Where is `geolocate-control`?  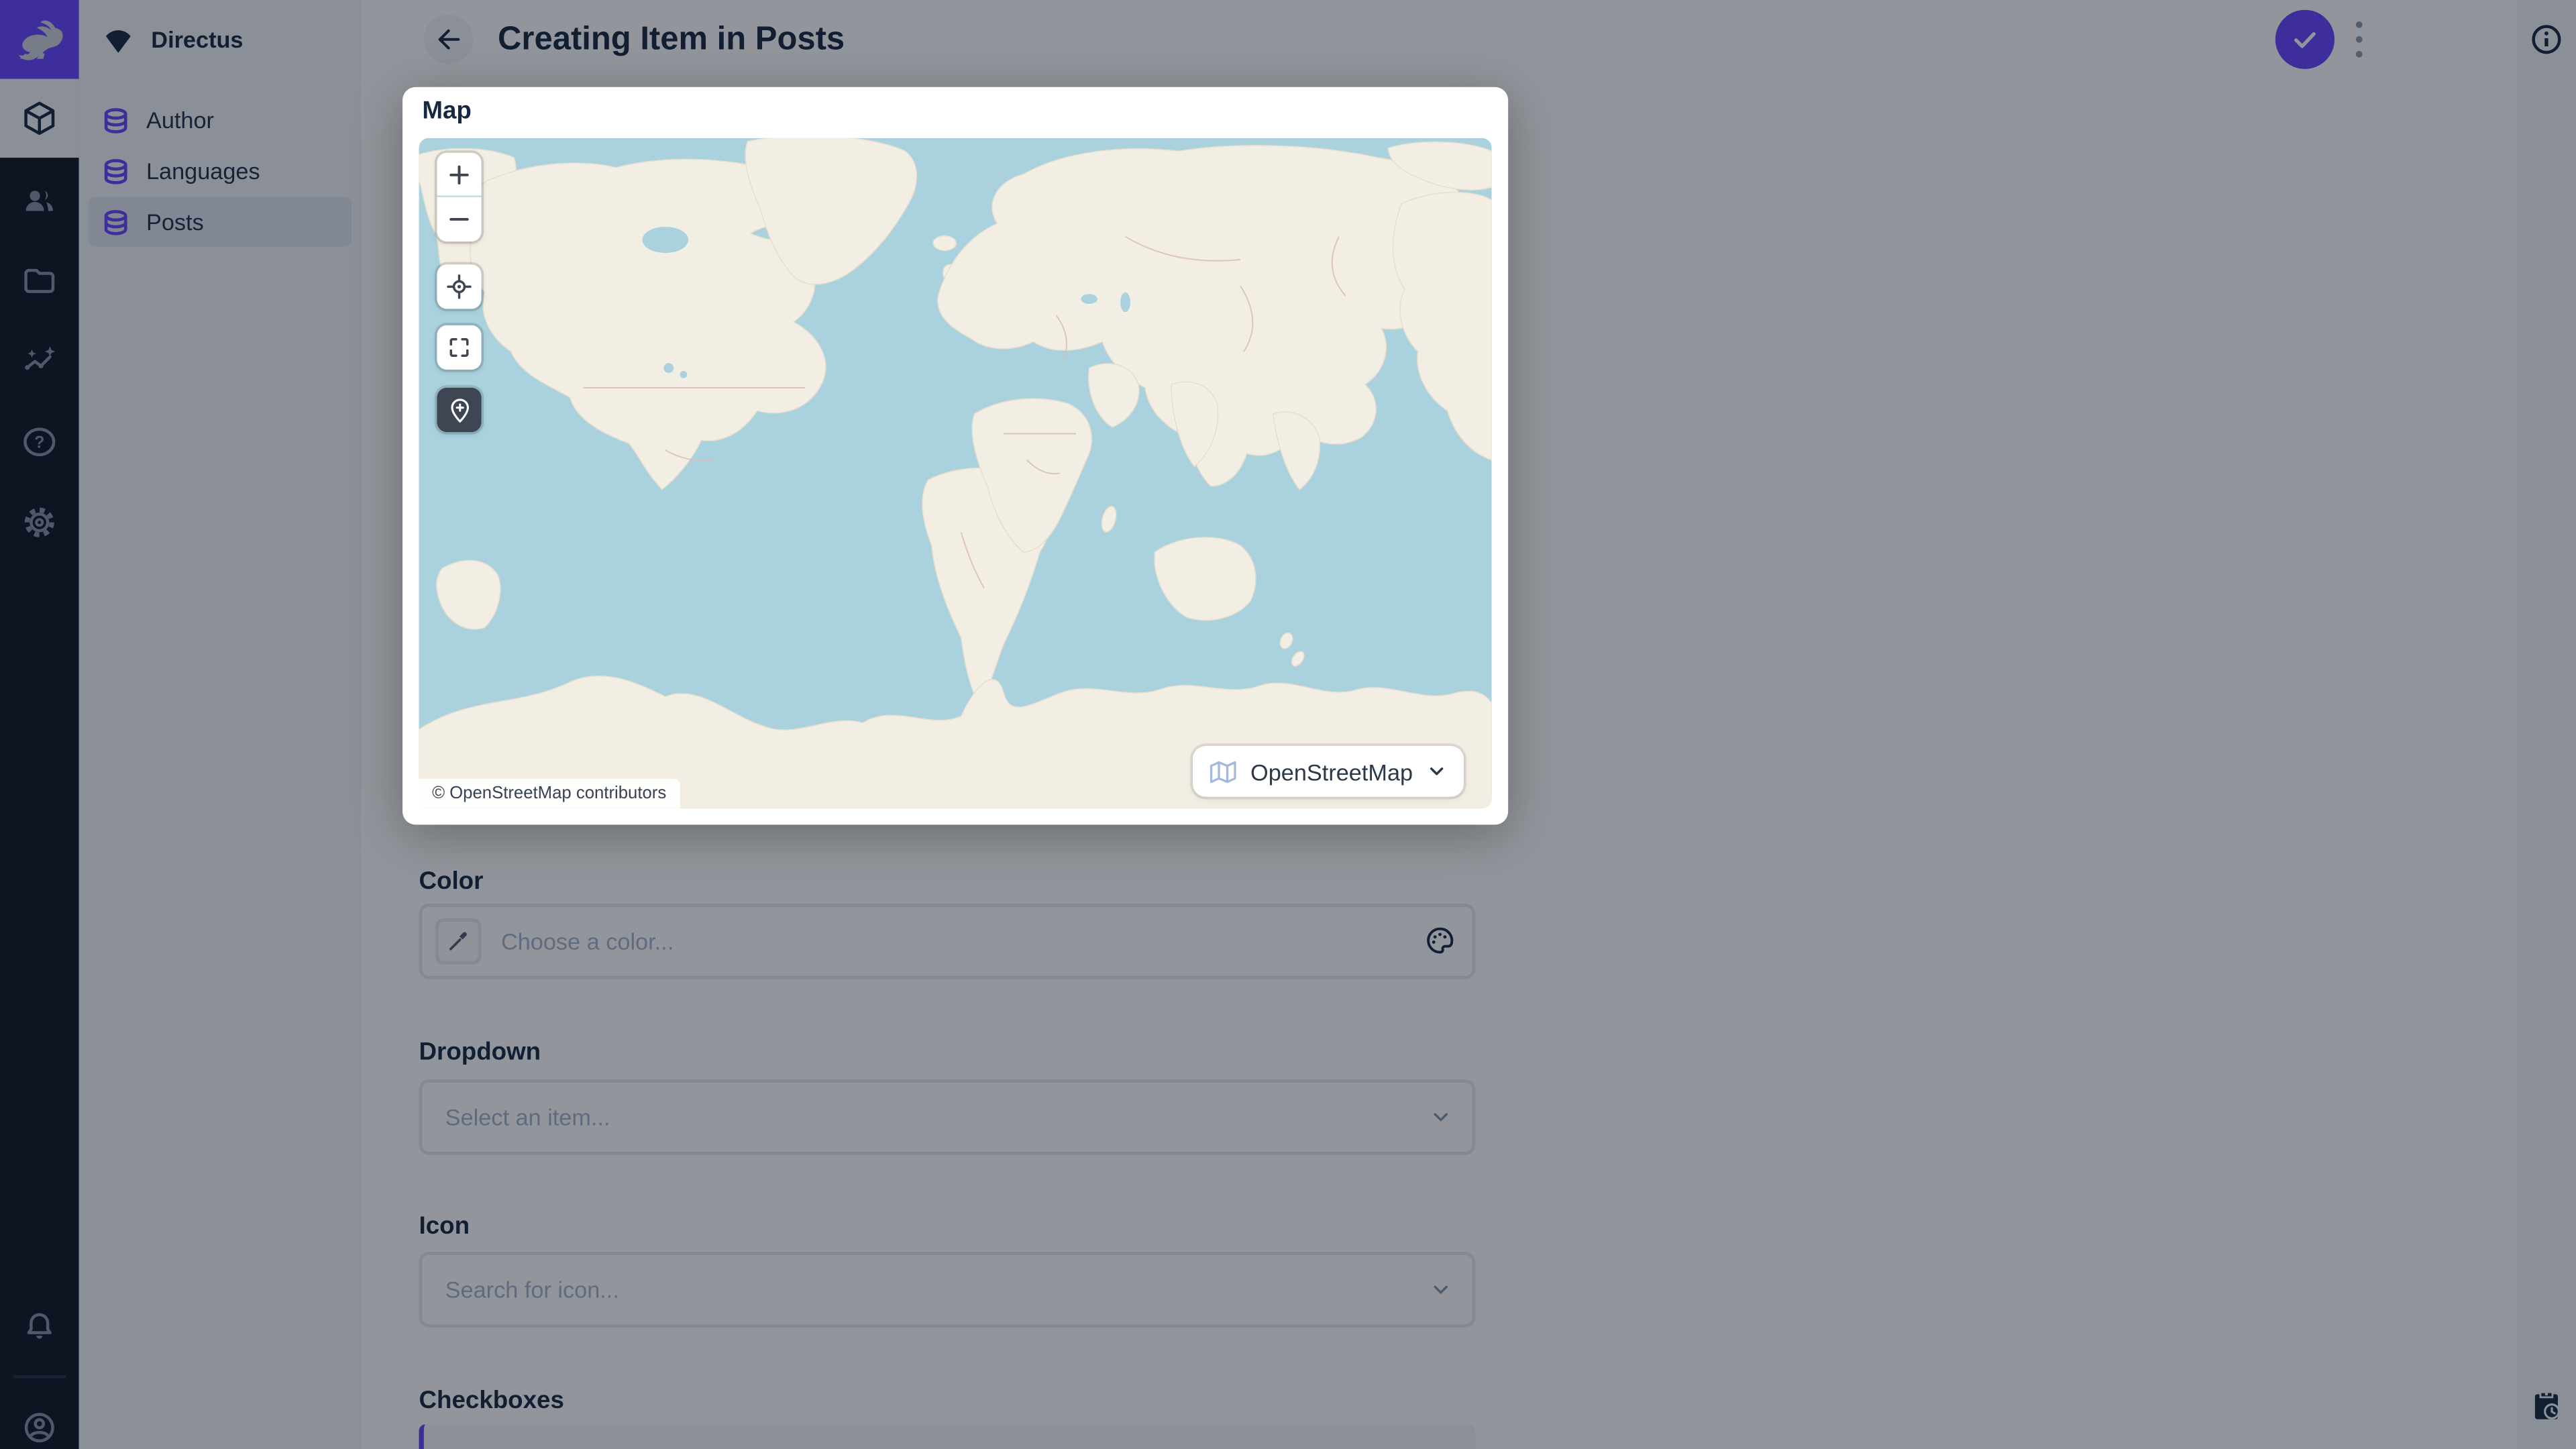
geolocate-control is located at coordinates (459, 286).